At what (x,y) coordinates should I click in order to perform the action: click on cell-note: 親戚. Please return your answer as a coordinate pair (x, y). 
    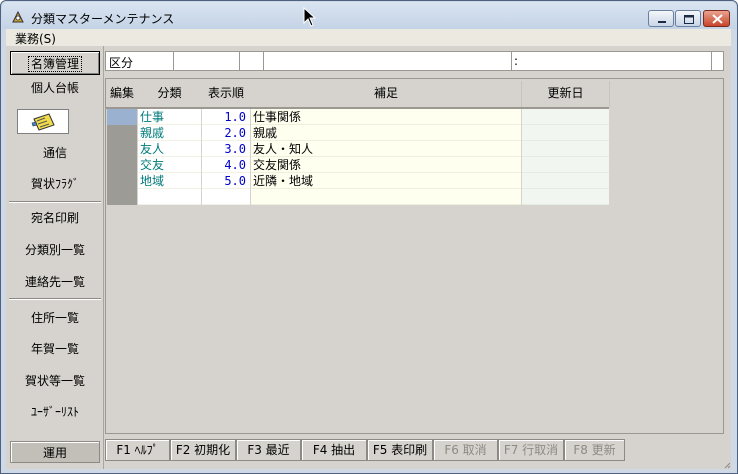
    Looking at the image, I should click on (386, 133).